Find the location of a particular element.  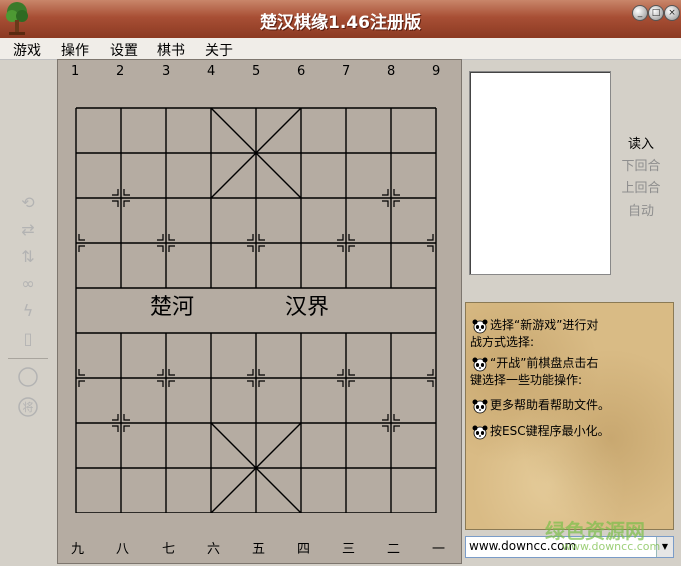

circle-icon is located at coordinates (28, 377).